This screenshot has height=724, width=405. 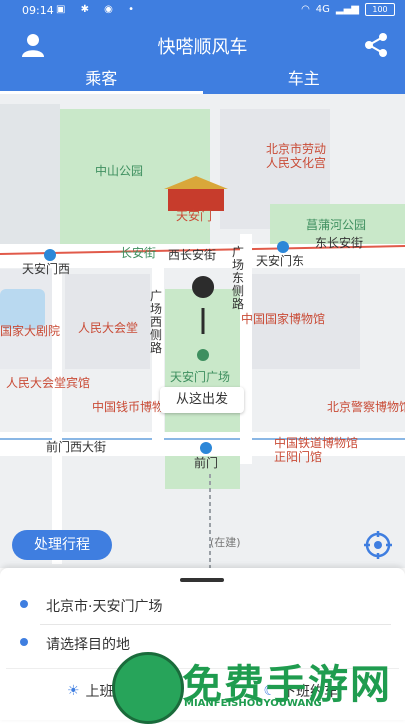 I want to click on label-police-museum: 北京警察博物馆, so click(x=366, y=406).